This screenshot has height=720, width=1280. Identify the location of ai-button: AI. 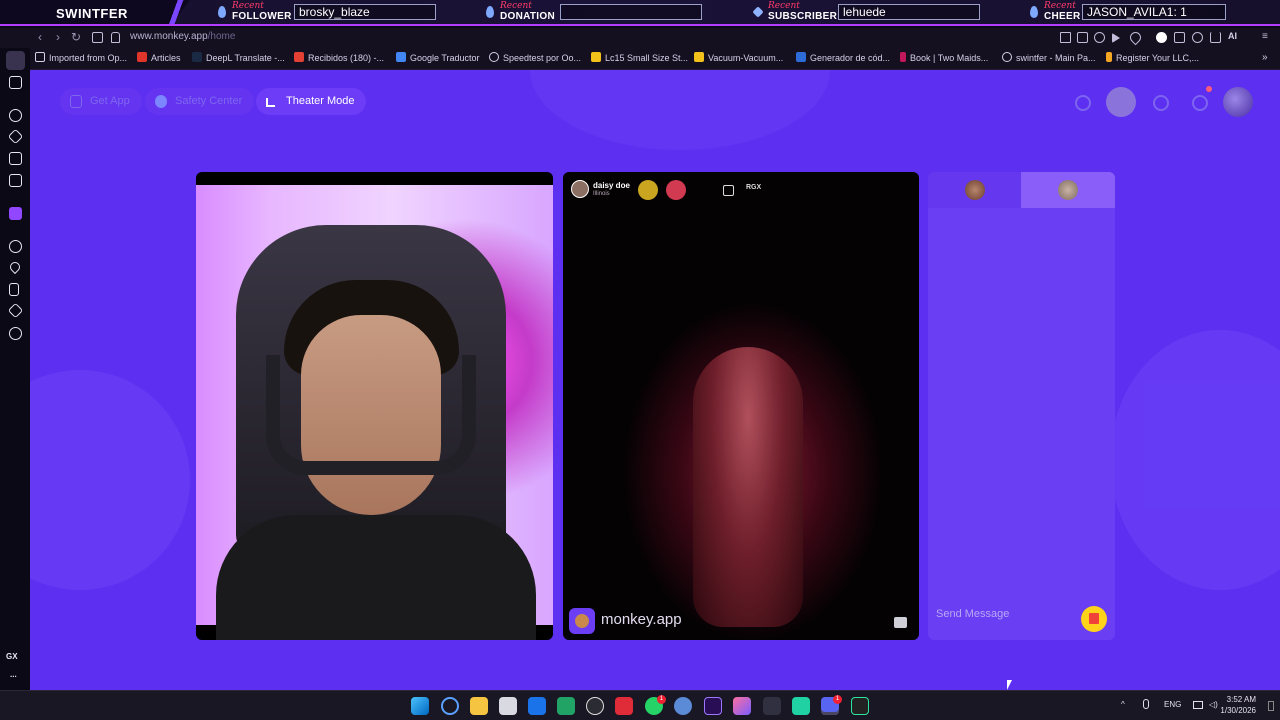
(1232, 36).